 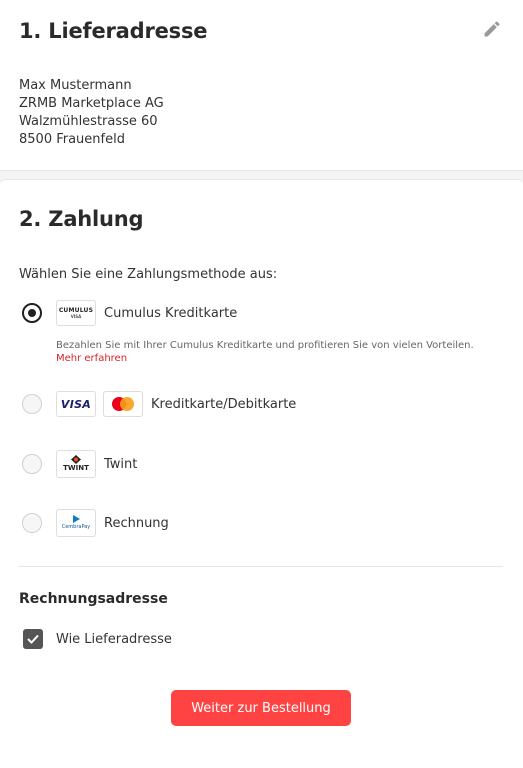 What do you see at coordinates (492, 29) in the screenshot?
I see `pencil-icon` at bounding box center [492, 29].